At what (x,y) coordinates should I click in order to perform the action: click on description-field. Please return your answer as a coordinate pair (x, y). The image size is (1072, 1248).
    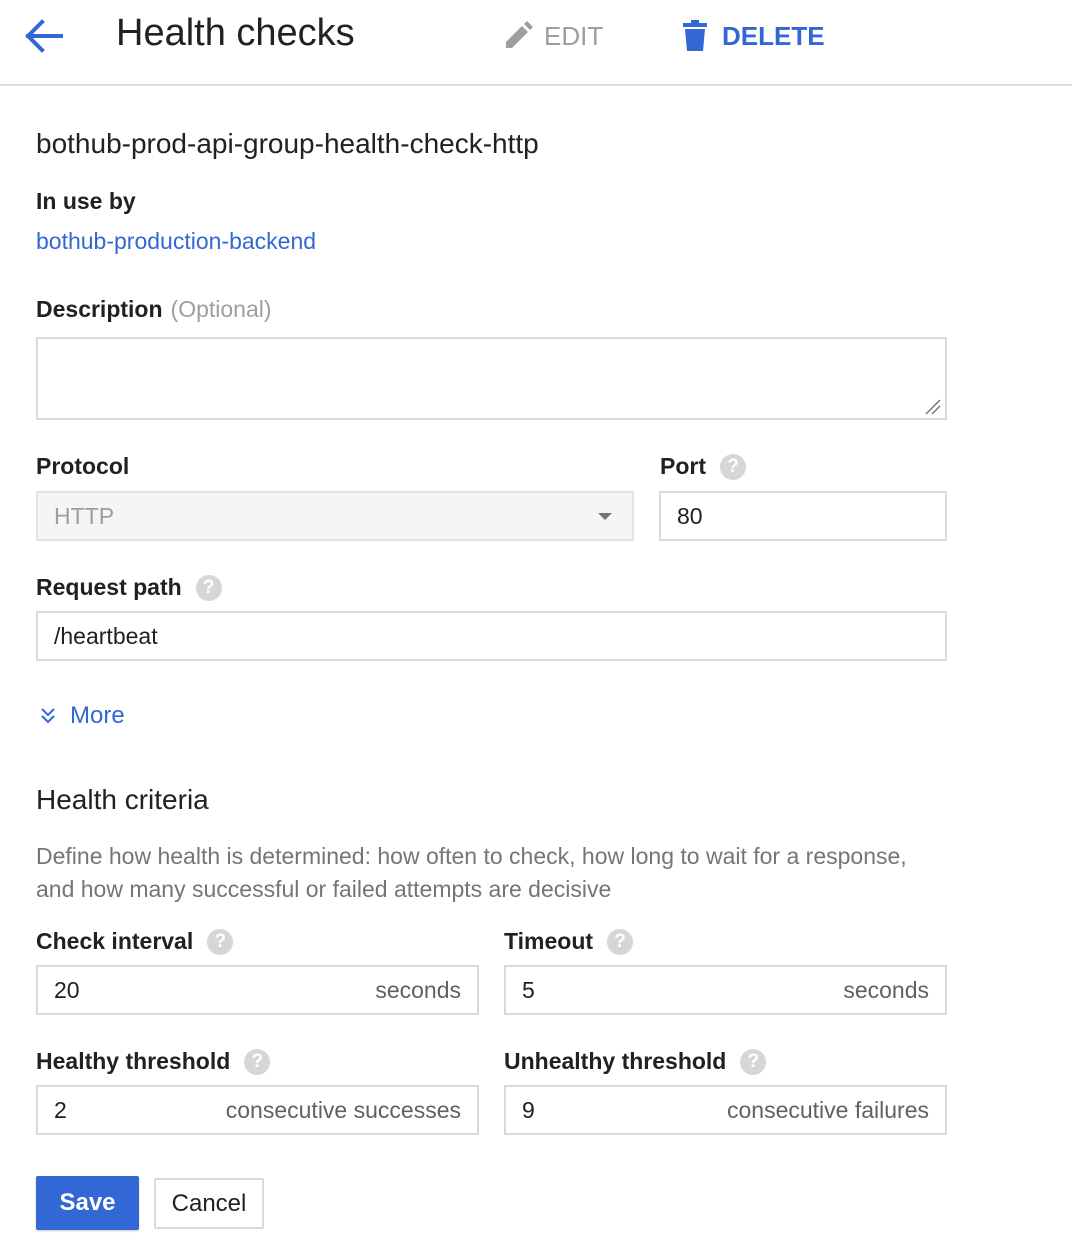
    Looking at the image, I should click on (491, 378).